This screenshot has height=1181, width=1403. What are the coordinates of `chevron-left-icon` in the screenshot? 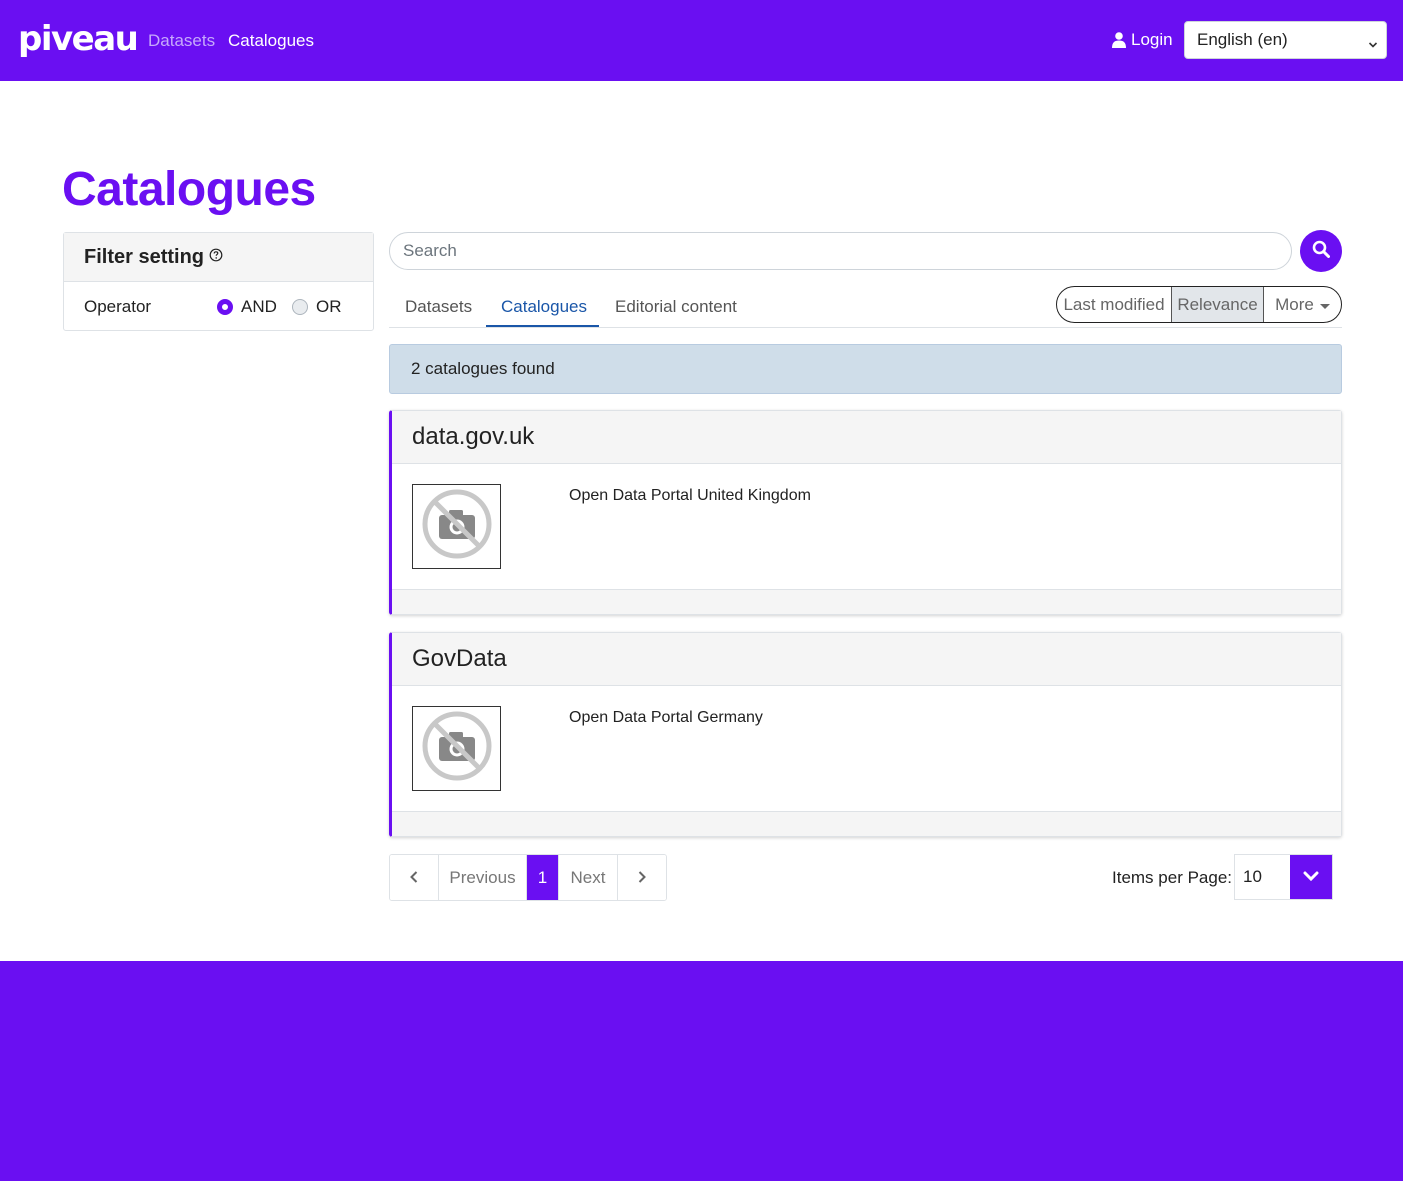 It's located at (414, 878).